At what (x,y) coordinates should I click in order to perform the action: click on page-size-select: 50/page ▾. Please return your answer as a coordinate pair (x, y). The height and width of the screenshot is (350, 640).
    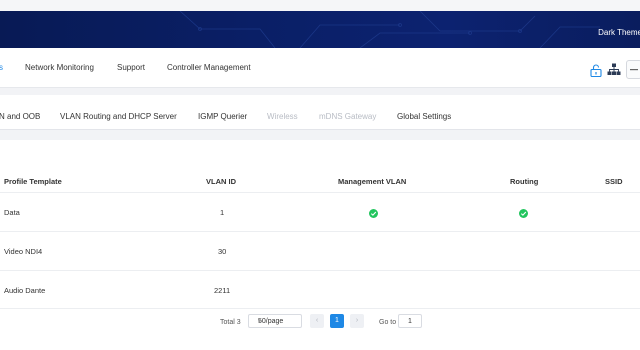
    Looking at the image, I should click on (275, 321).